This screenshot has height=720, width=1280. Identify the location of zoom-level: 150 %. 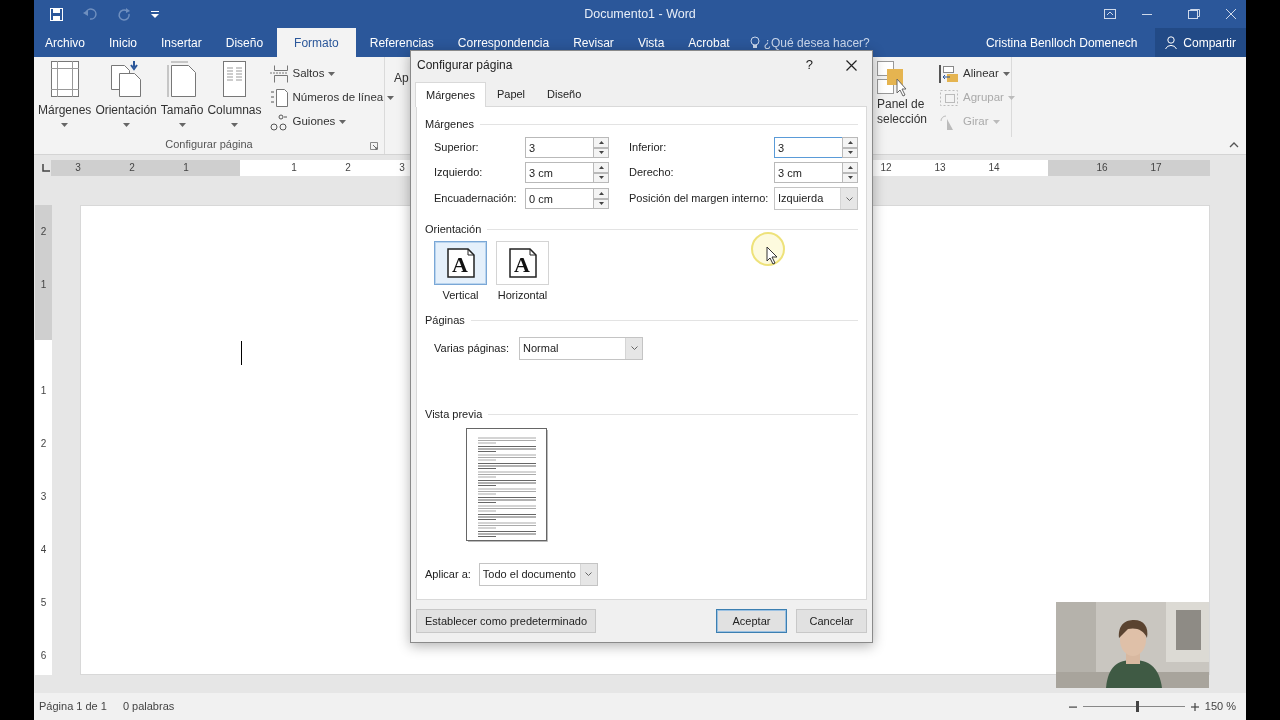
(1220, 706).